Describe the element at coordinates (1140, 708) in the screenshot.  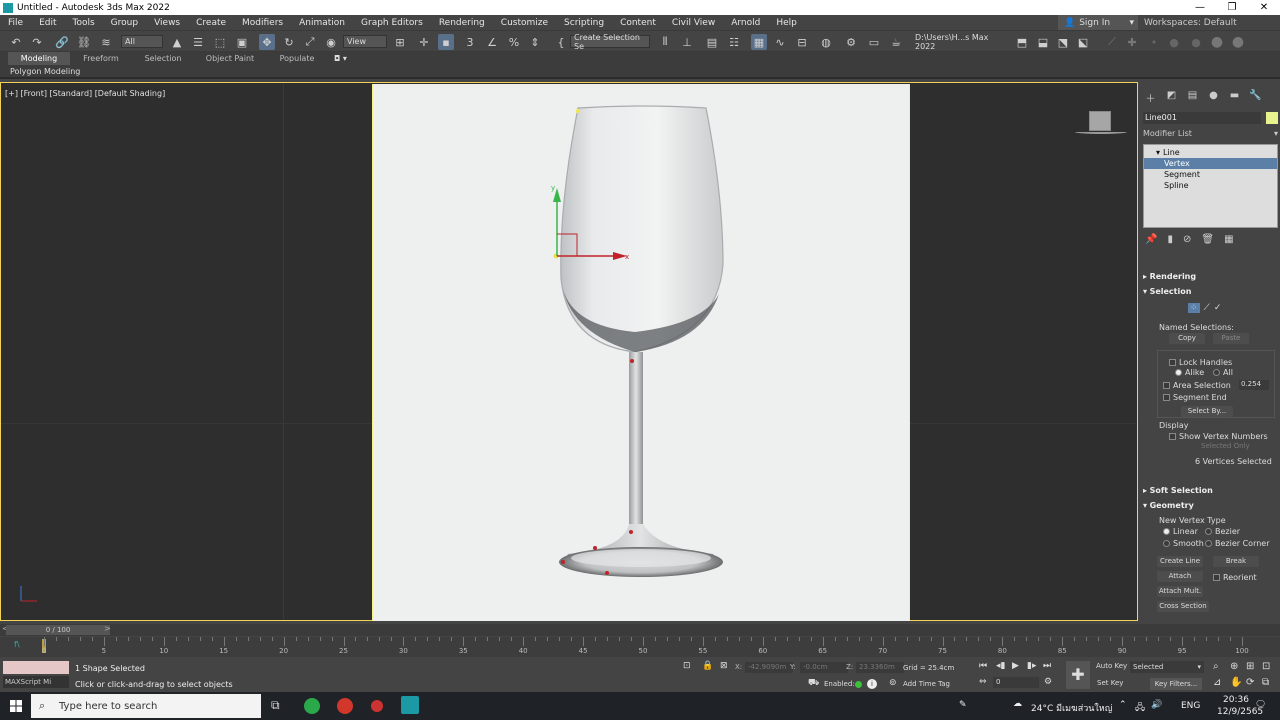
I see `network-icon: 🖧` at that location.